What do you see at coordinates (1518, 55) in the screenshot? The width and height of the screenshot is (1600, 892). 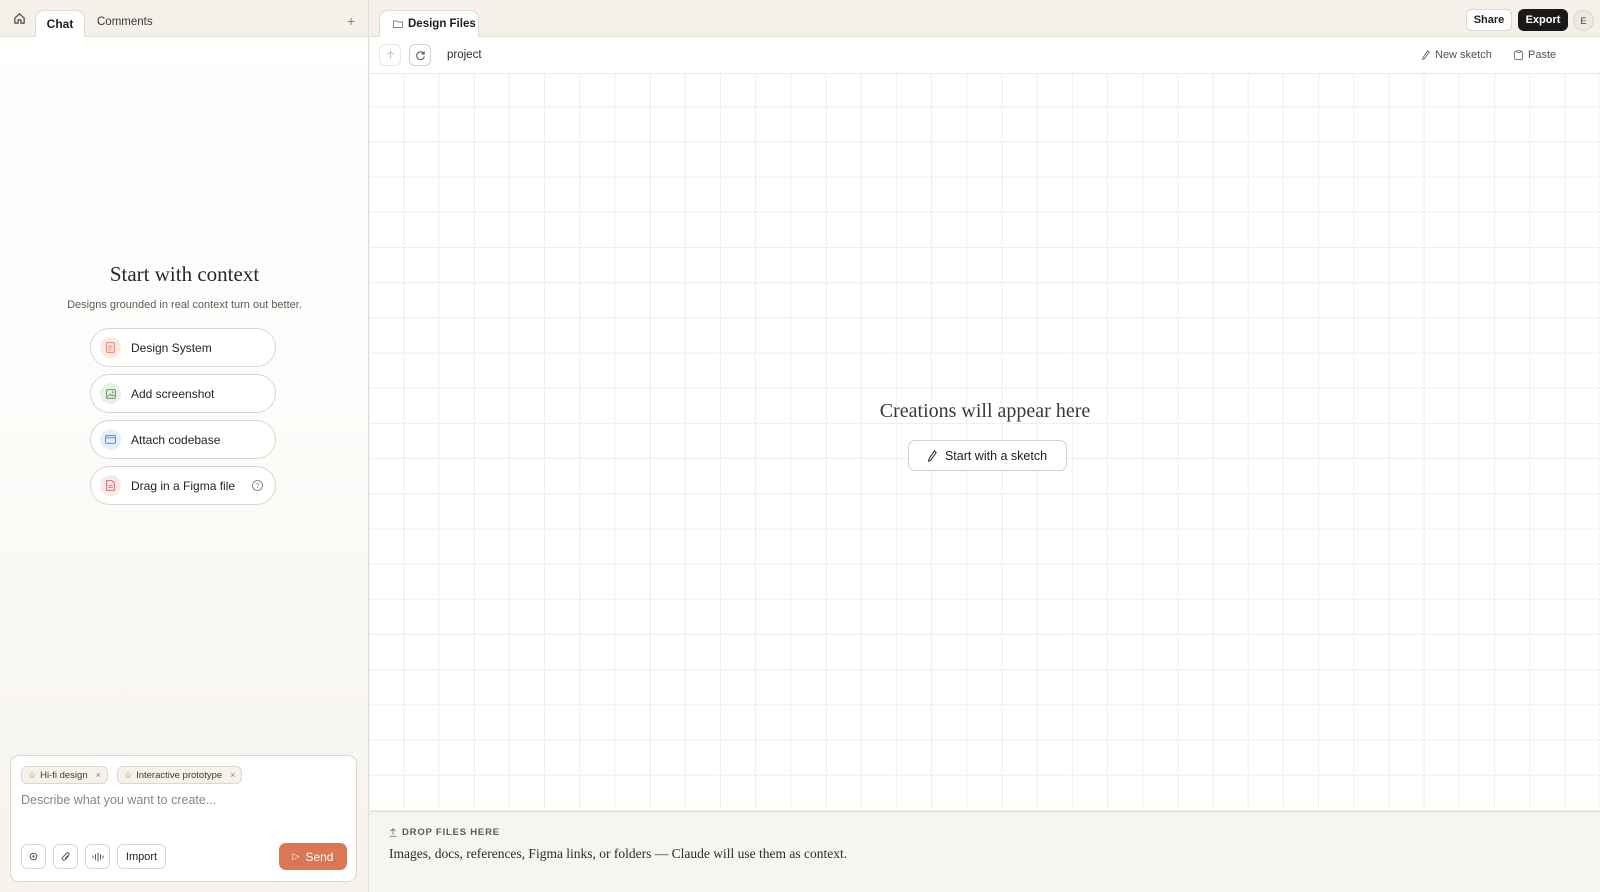 I see `clipboard-icon` at bounding box center [1518, 55].